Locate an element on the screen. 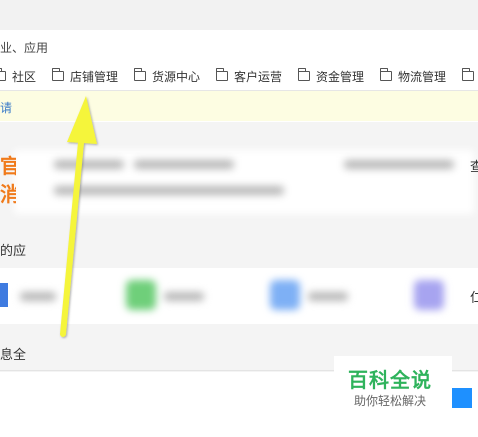 This screenshot has width=478, height=437. address-text: 业、应用 is located at coordinates (24, 48).